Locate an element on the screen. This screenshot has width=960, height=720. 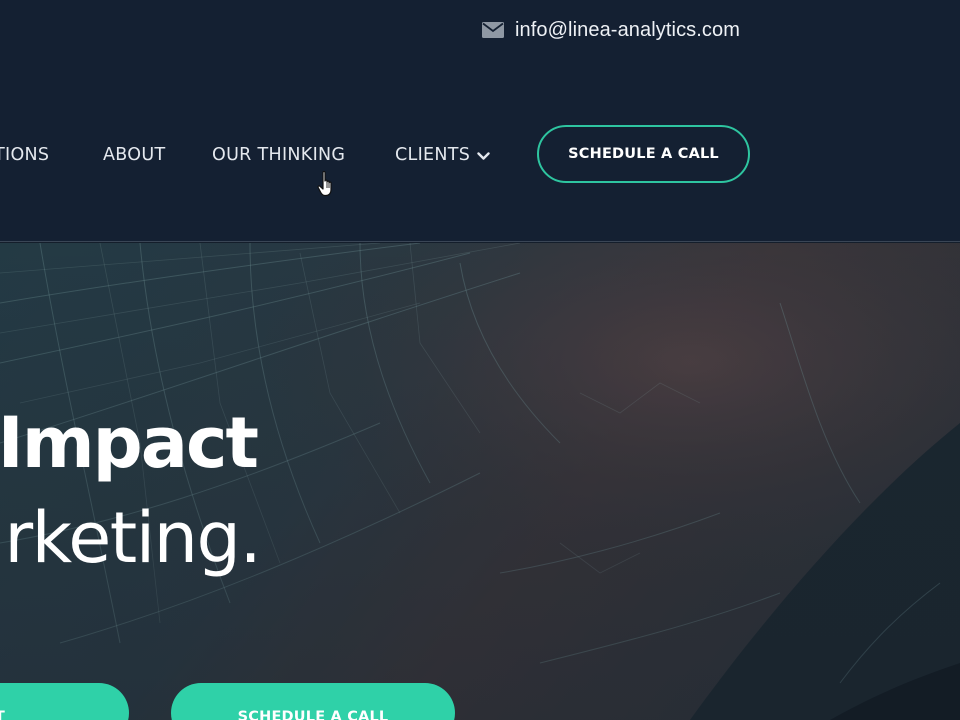
email-link: info@linea-analytics.com is located at coordinates (611, 30).